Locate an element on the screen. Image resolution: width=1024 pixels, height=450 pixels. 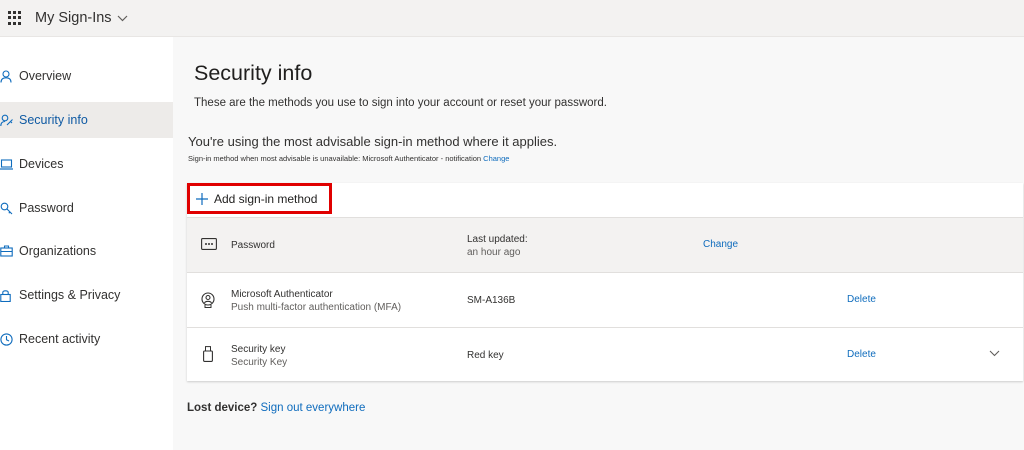
sidebar-item-label: Devices is located at coordinates (41, 164).